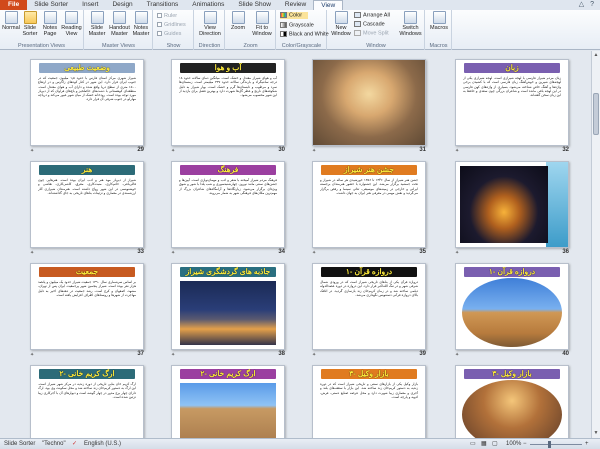 Image resolution: width=600 pixels, height=449 pixels. I want to click on vertical-scrollbar: ▲ ▼, so click(595, 244).